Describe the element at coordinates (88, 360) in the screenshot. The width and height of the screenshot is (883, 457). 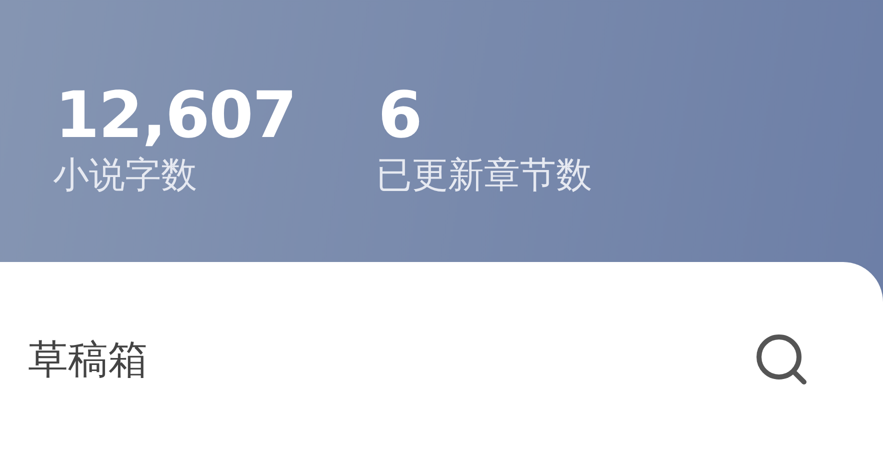
I see `section-title: 草稿箱` at that location.